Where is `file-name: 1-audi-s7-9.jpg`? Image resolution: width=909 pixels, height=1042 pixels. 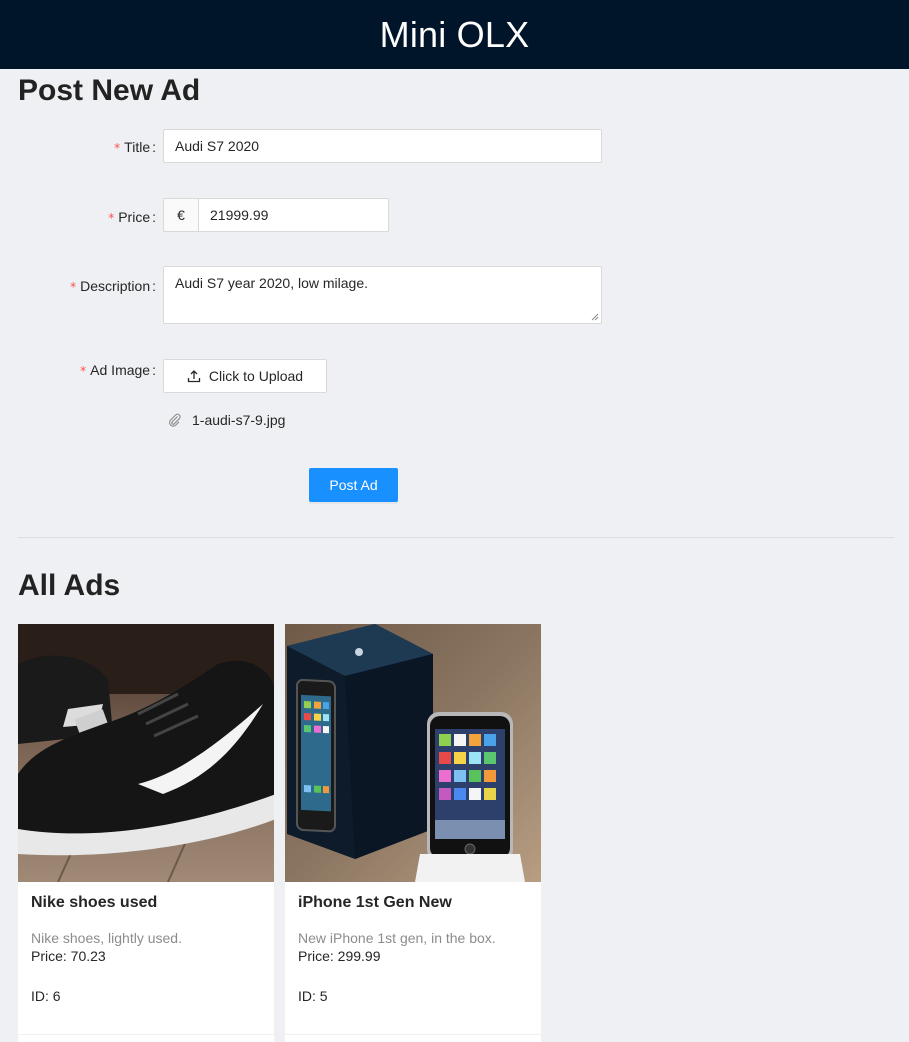
file-name: 1-audi-s7-9.jpg is located at coordinates (239, 420).